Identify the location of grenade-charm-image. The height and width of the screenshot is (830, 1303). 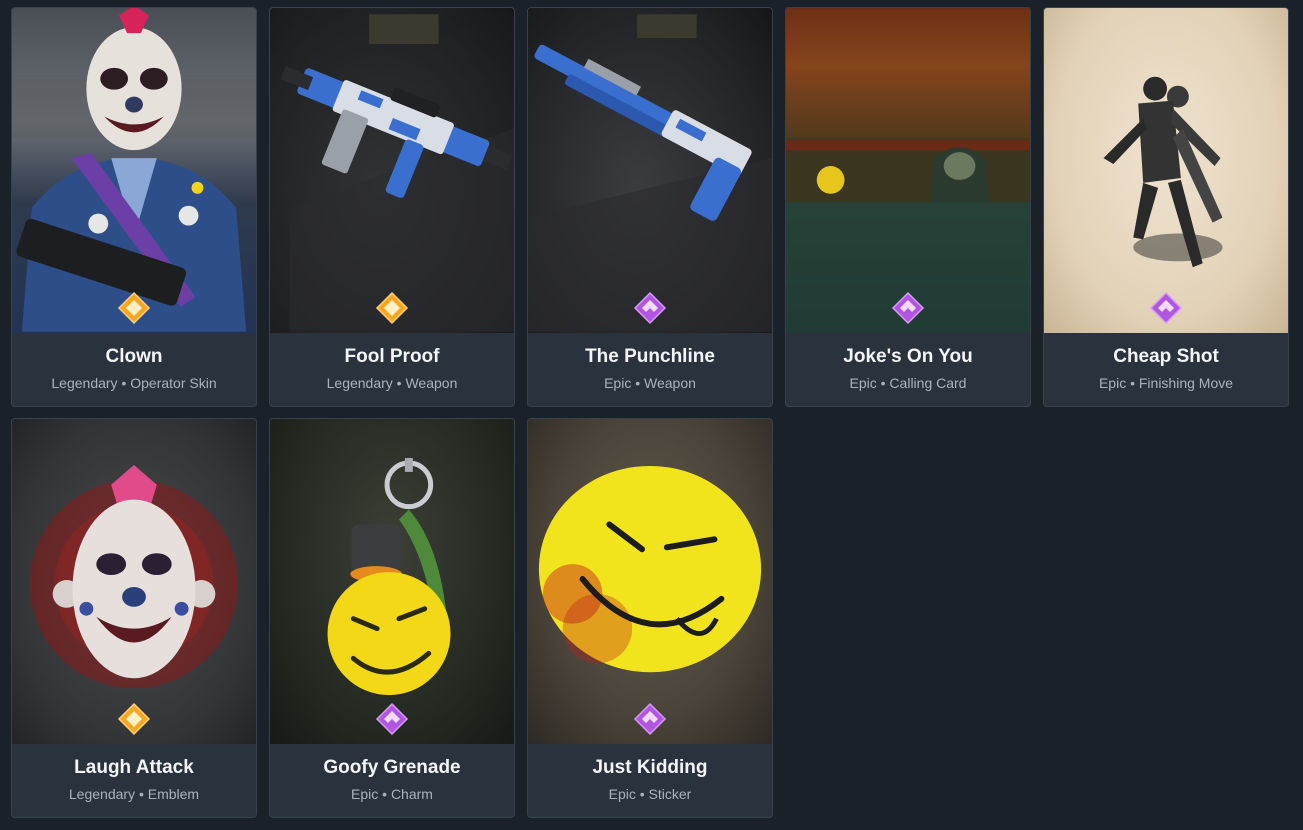
(389, 577).